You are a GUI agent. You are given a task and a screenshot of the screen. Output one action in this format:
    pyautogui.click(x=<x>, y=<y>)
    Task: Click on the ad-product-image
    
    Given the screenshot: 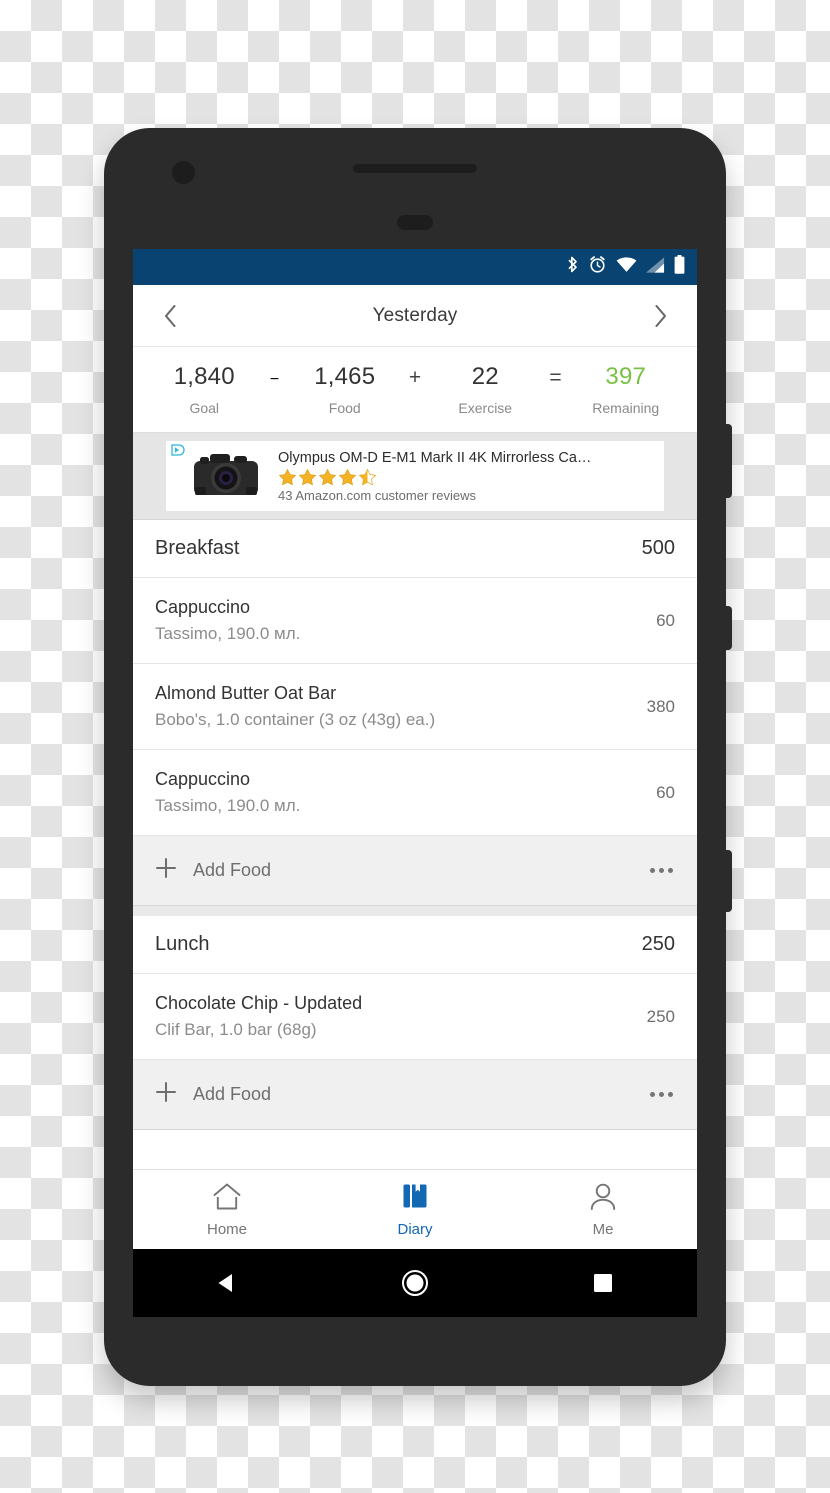 What is the action you would take?
    pyautogui.click(x=226, y=476)
    